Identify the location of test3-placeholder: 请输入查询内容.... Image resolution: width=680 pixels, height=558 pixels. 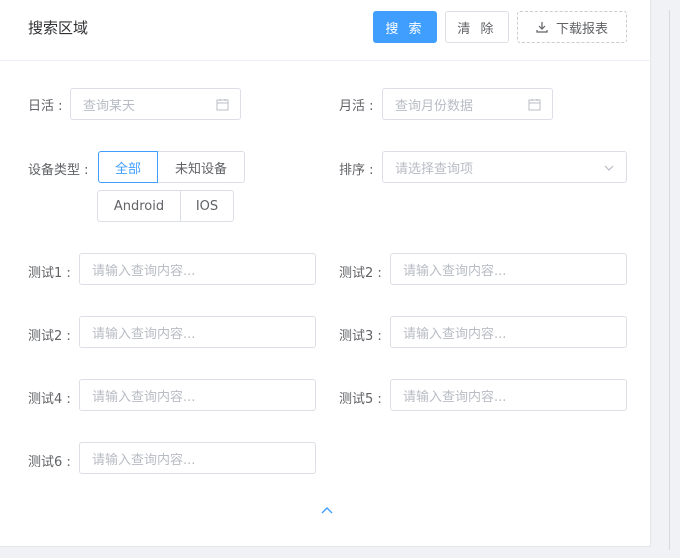
(455, 334).